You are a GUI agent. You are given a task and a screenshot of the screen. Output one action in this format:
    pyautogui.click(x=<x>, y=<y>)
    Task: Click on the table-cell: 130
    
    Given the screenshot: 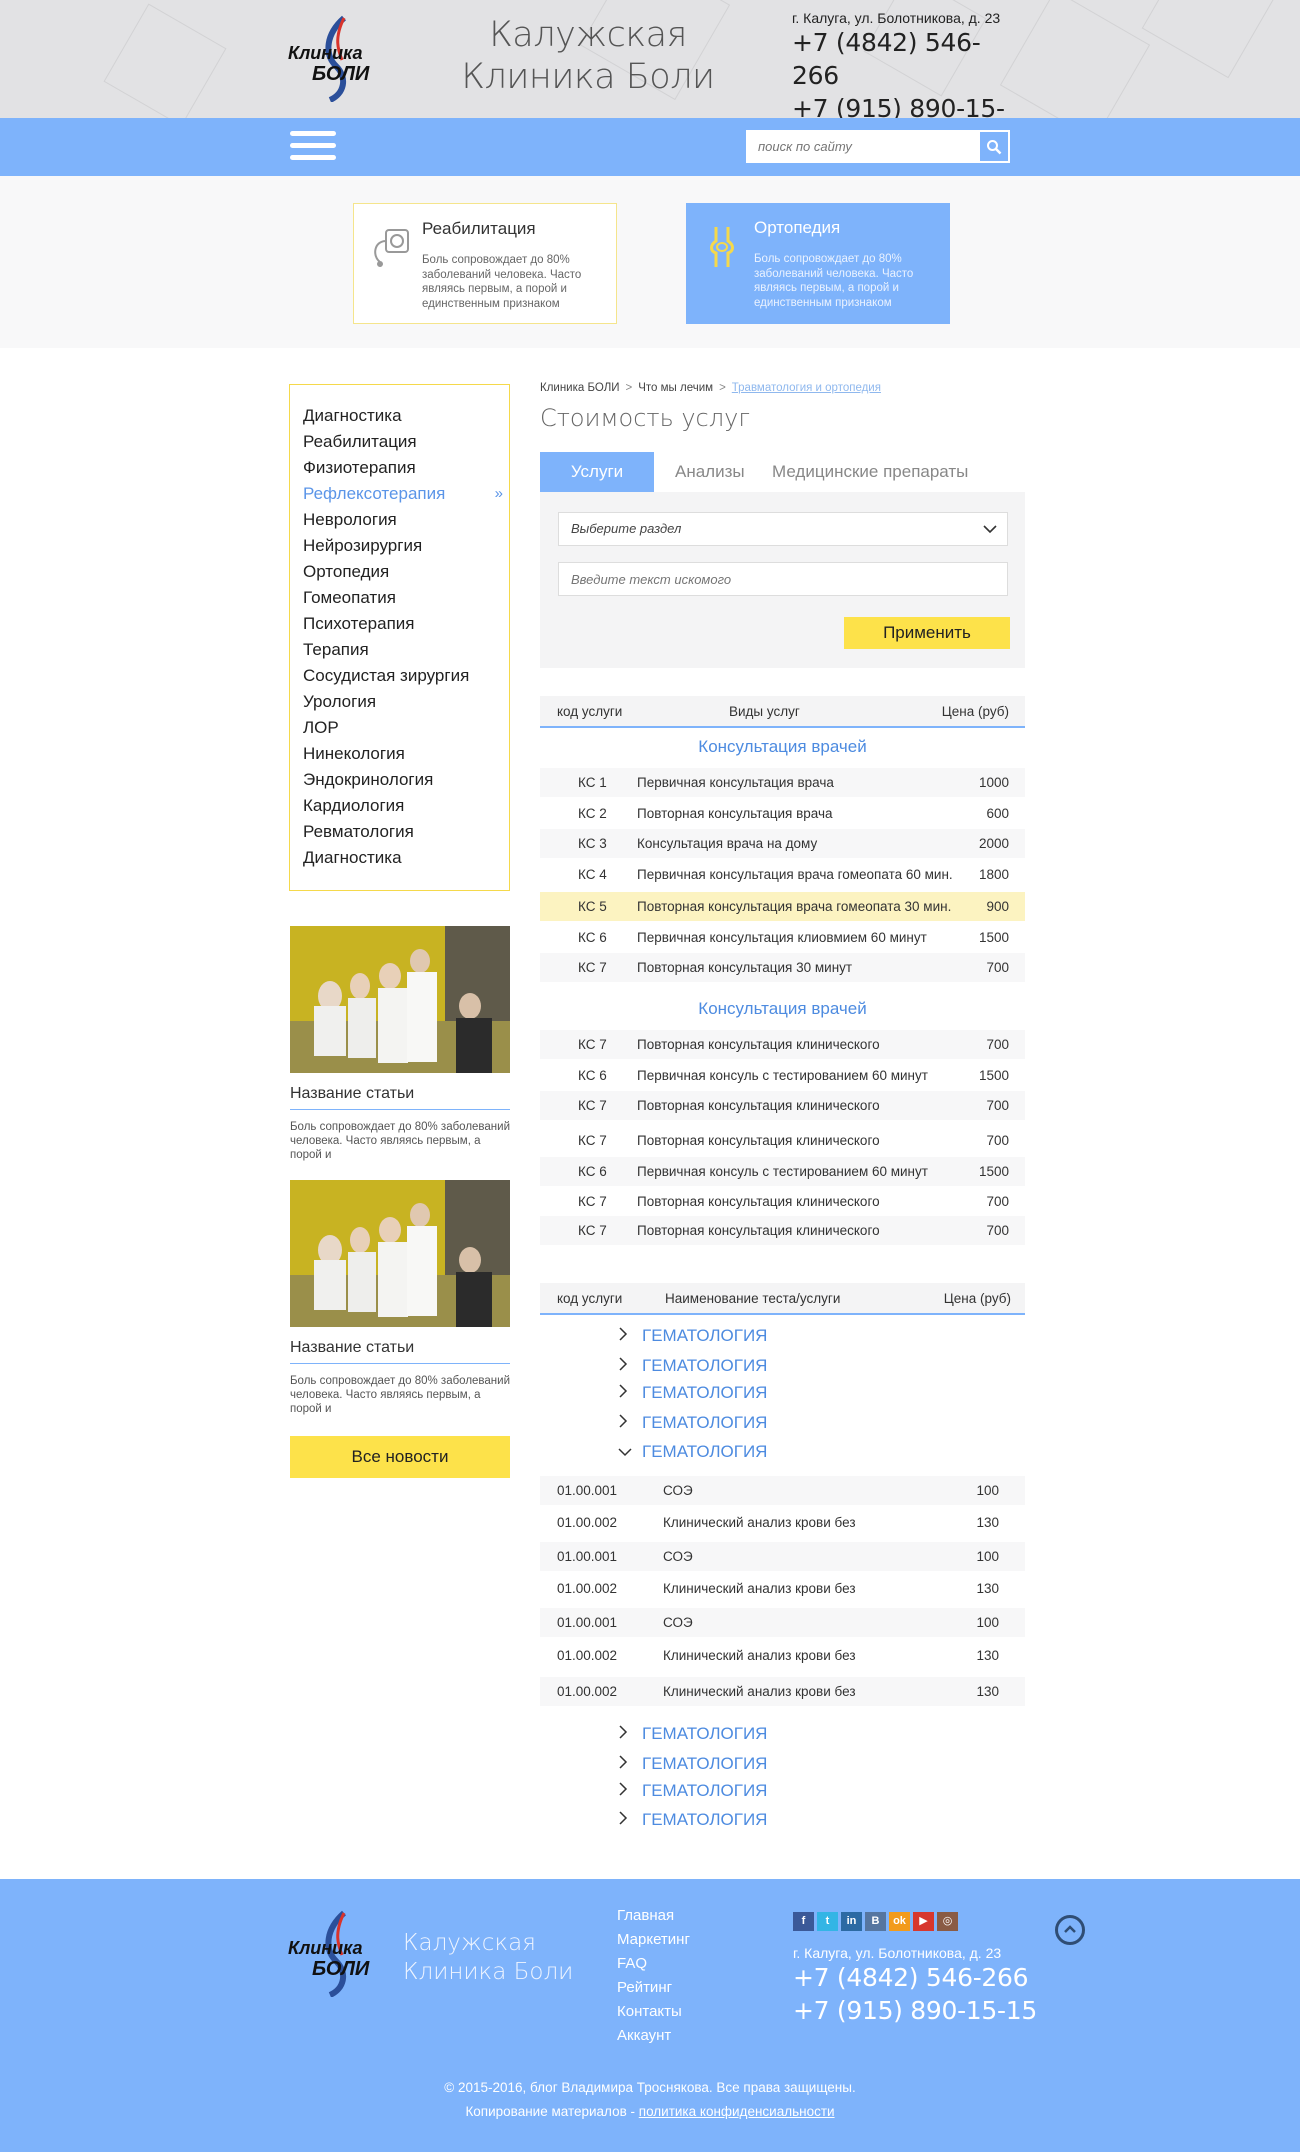 What is the action you would take?
    pyautogui.click(x=987, y=1588)
    